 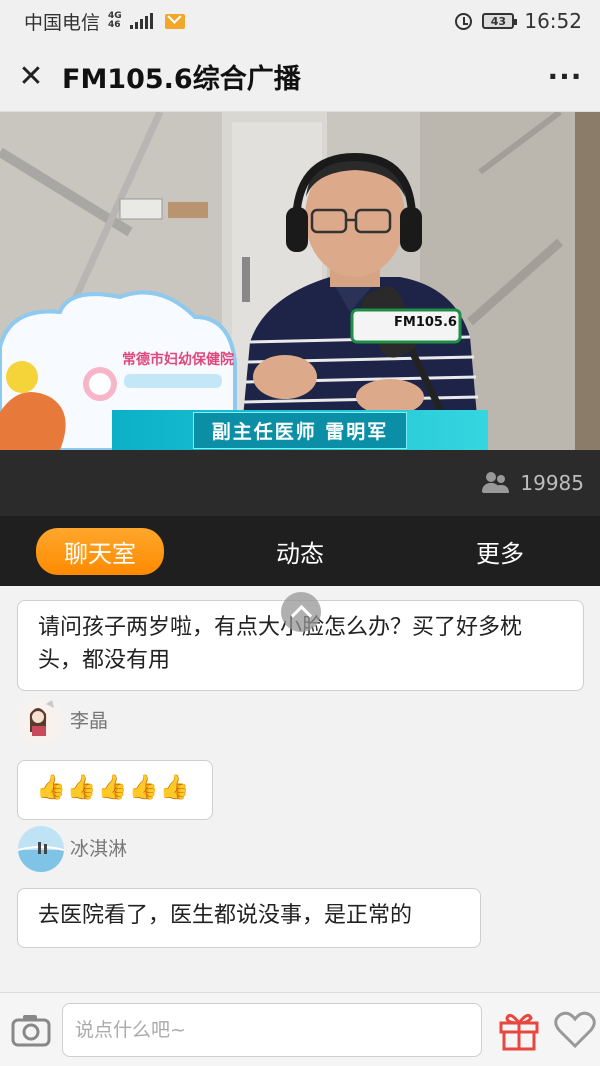 I want to click on status-bar: 中国电信 4G 46 43 16:52, so click(x=300, y=21).